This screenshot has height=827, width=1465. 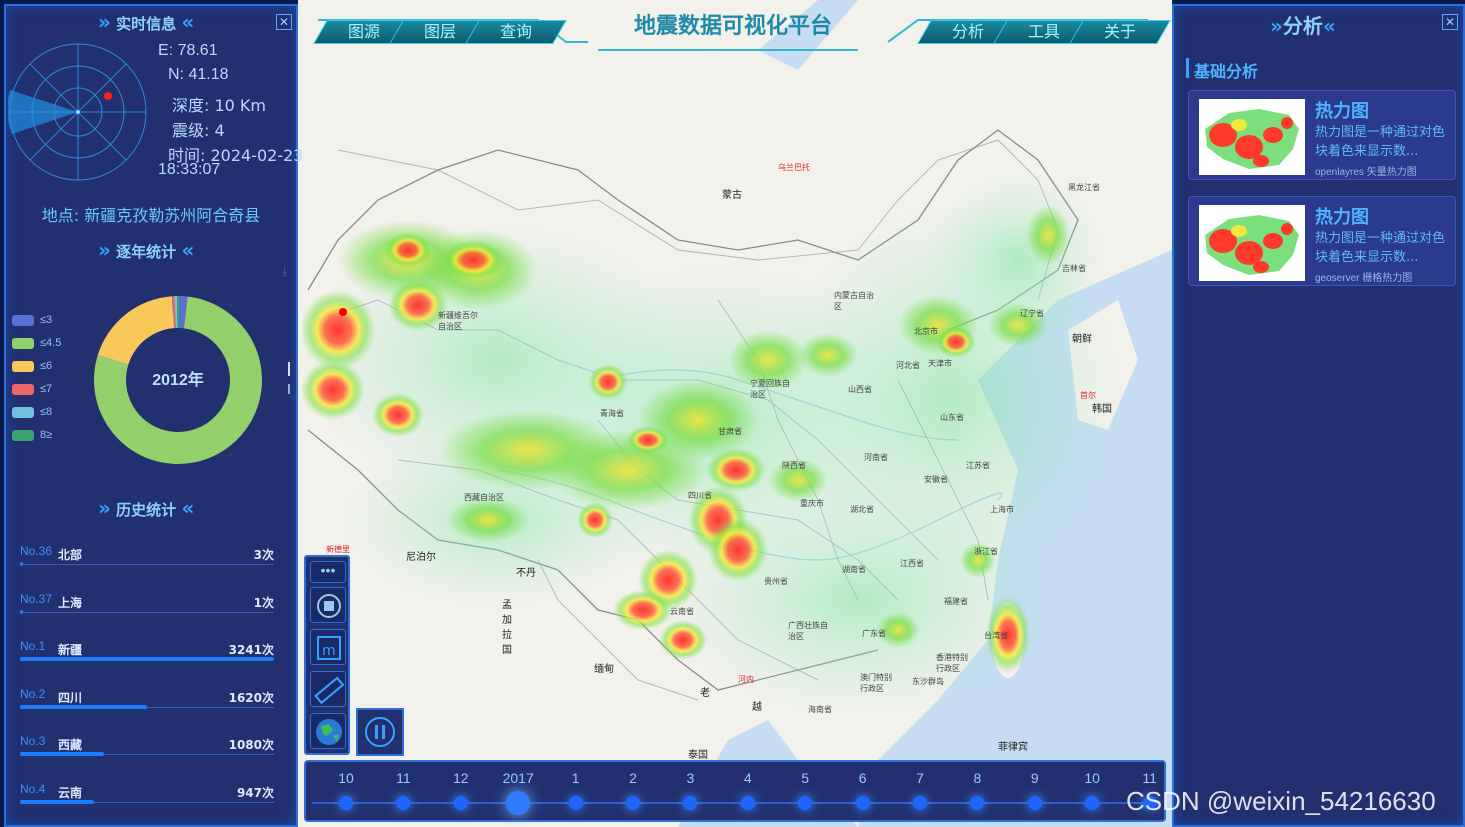 What do you see at coordinates (1074, 268) in the screenshot?
I see `map-label-jilin: 吉林省` at bounding box center [1074, 268].